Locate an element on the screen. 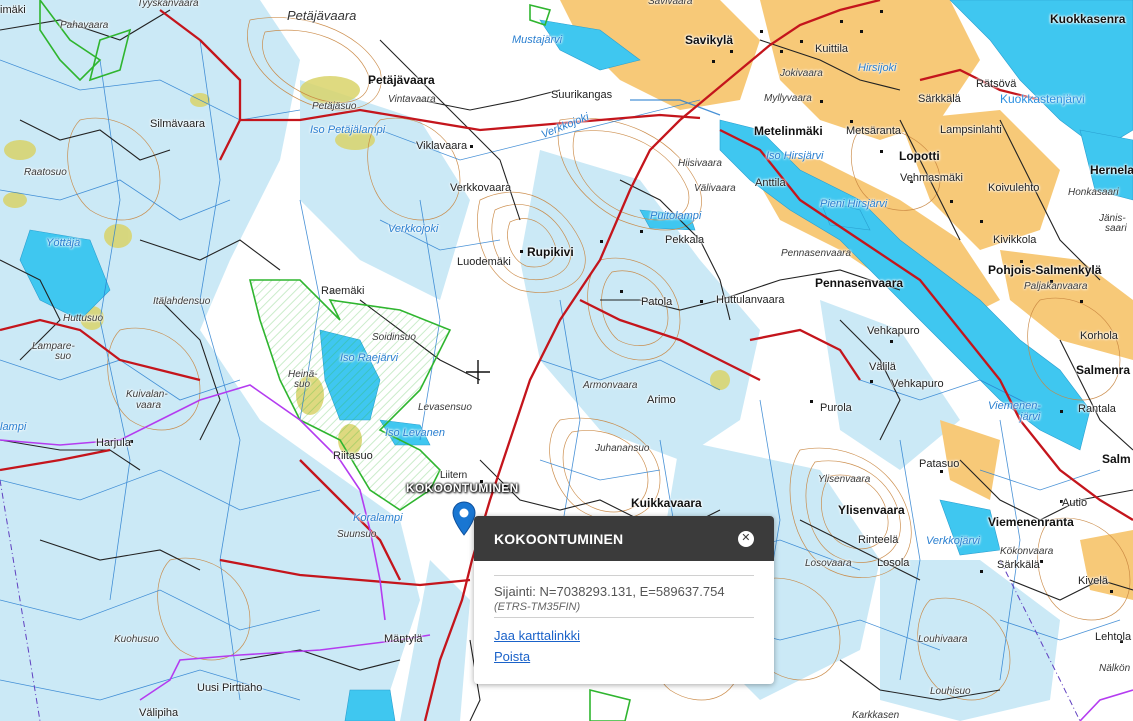 The width and height of the screenshot is (1133, 721). delete-link: Poista is located at coordinates (624, 656).